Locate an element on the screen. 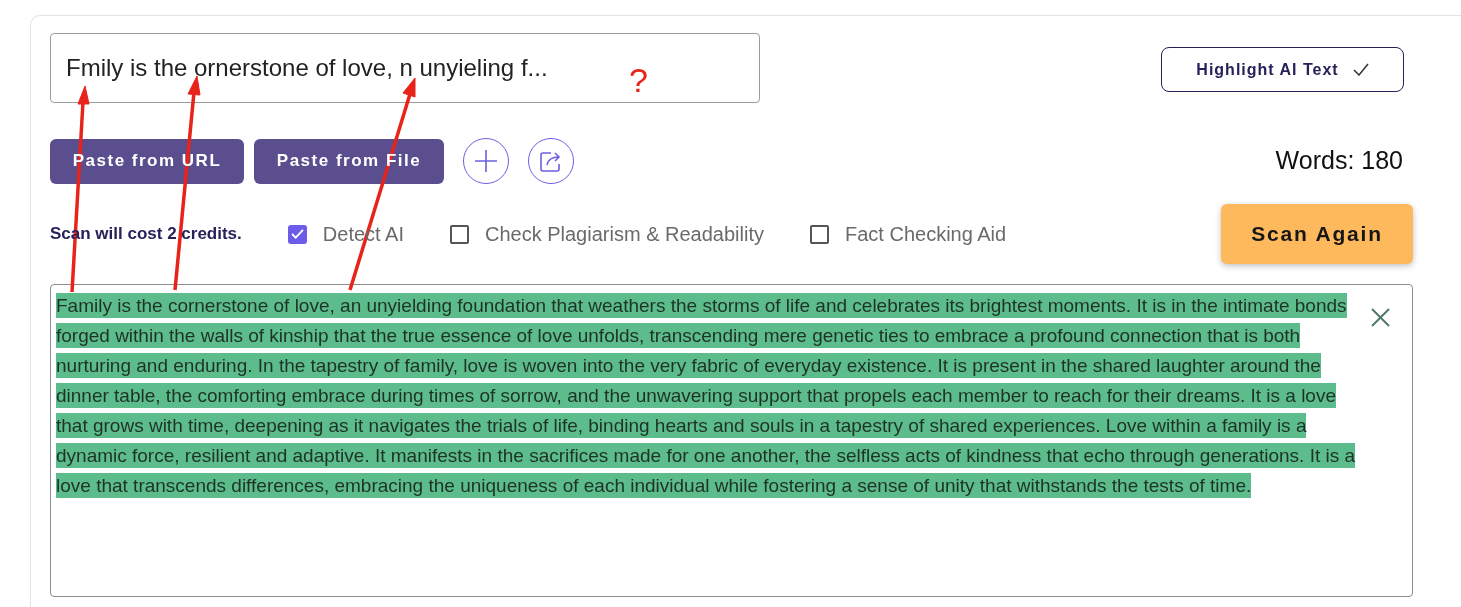 This screenshot has width=1461, height=607. close-icon is located at coordinates (1380, 317).